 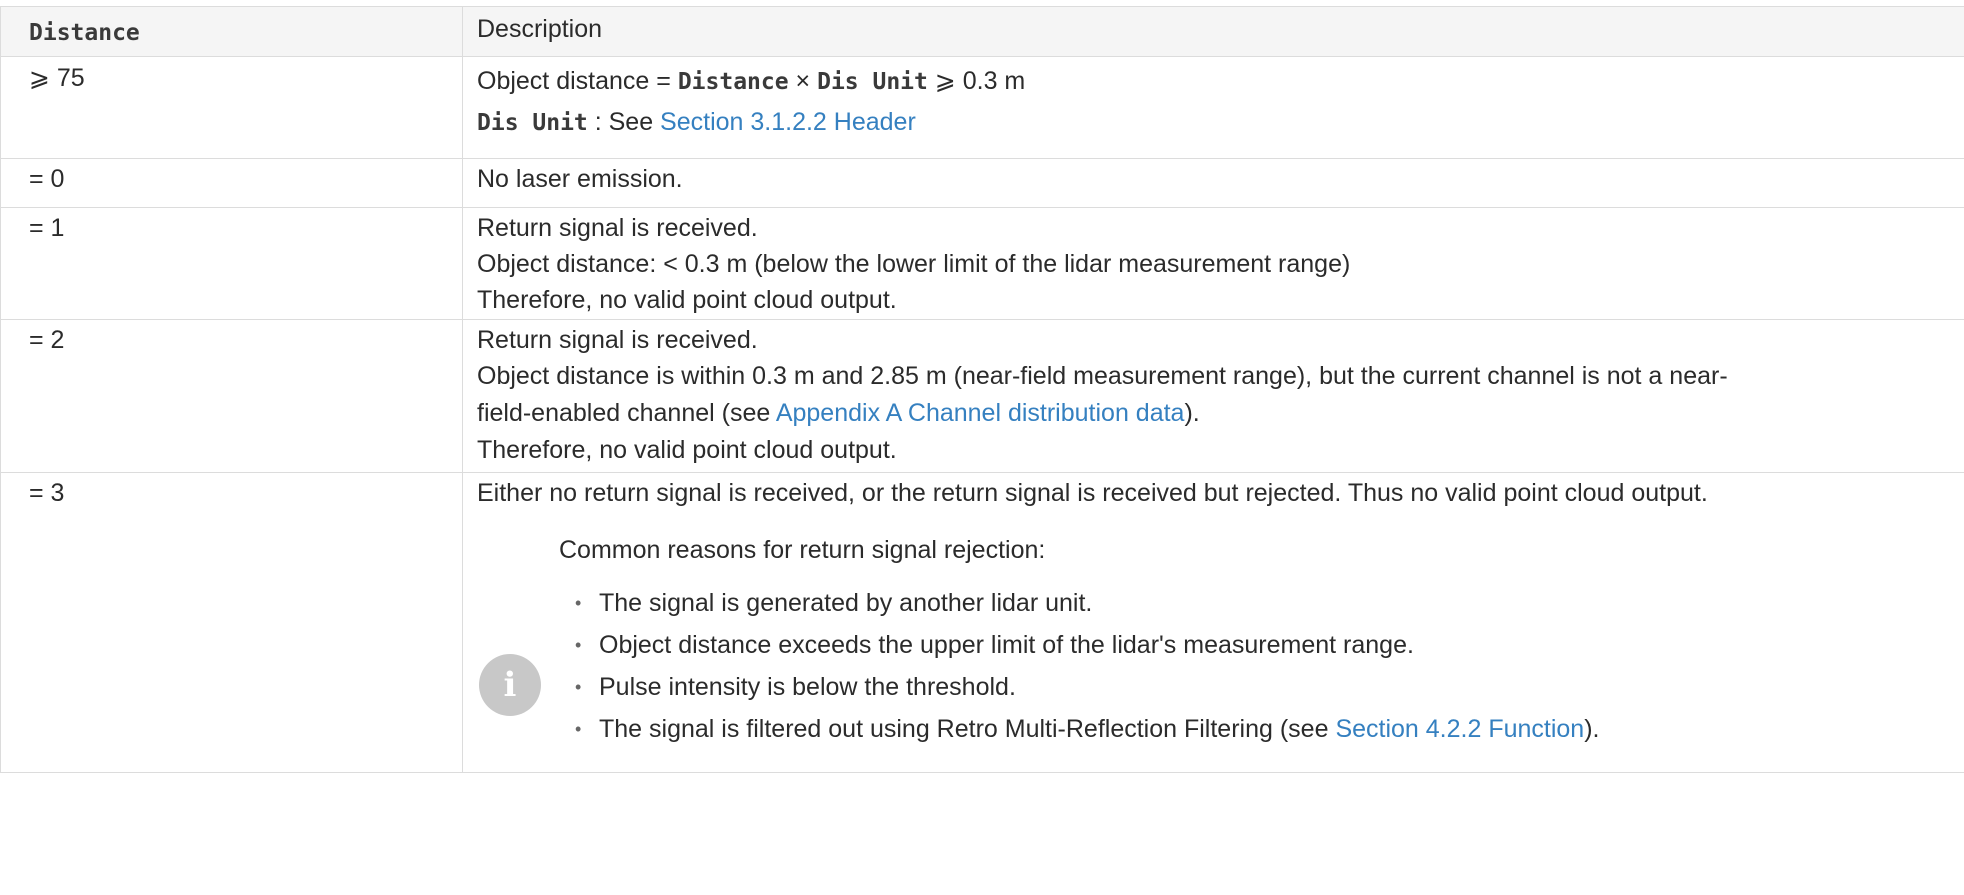 I want to click on distance-cell: = 2, so click(x=231, y=396).